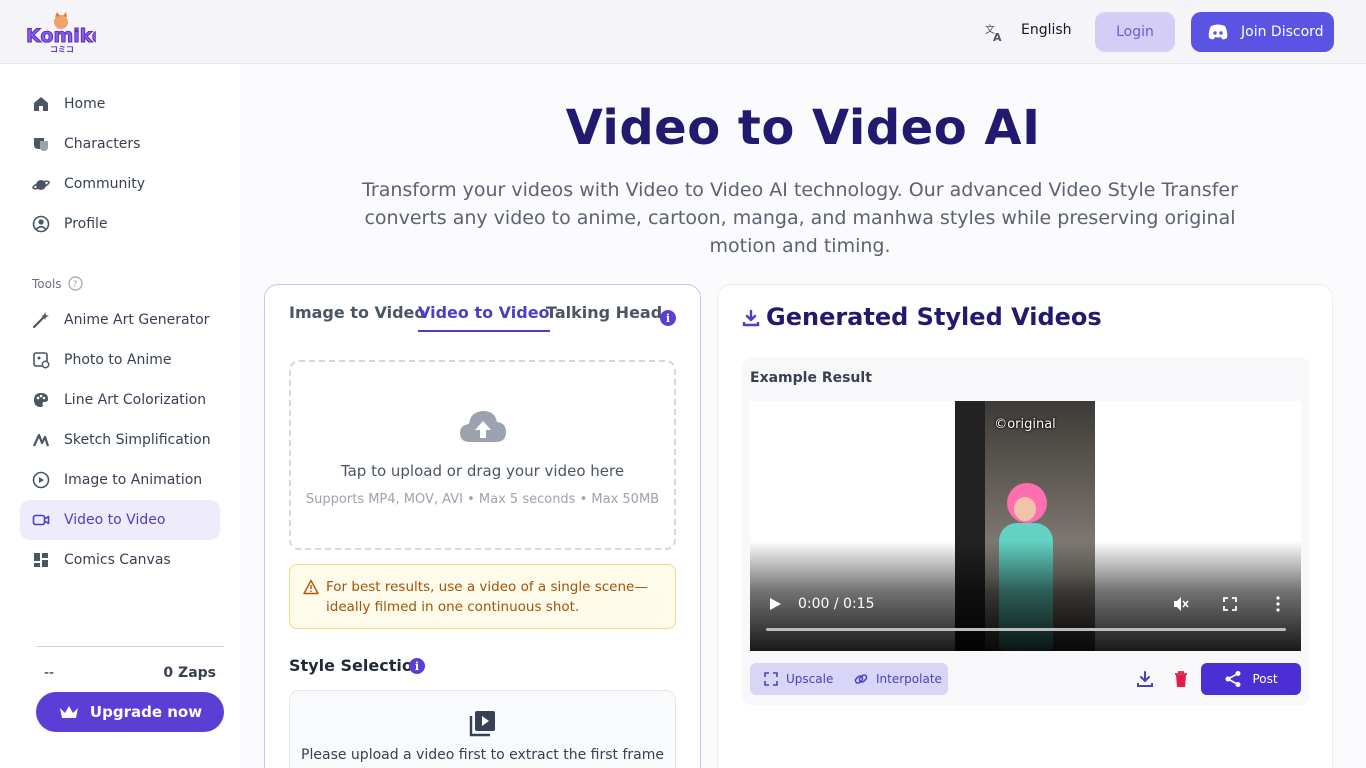 The image size is (1366, 768). What do you see at coordinates (1230, 604) in the screenshot?
I see `fullscreen-icon` at bounding box center [1230, 604].